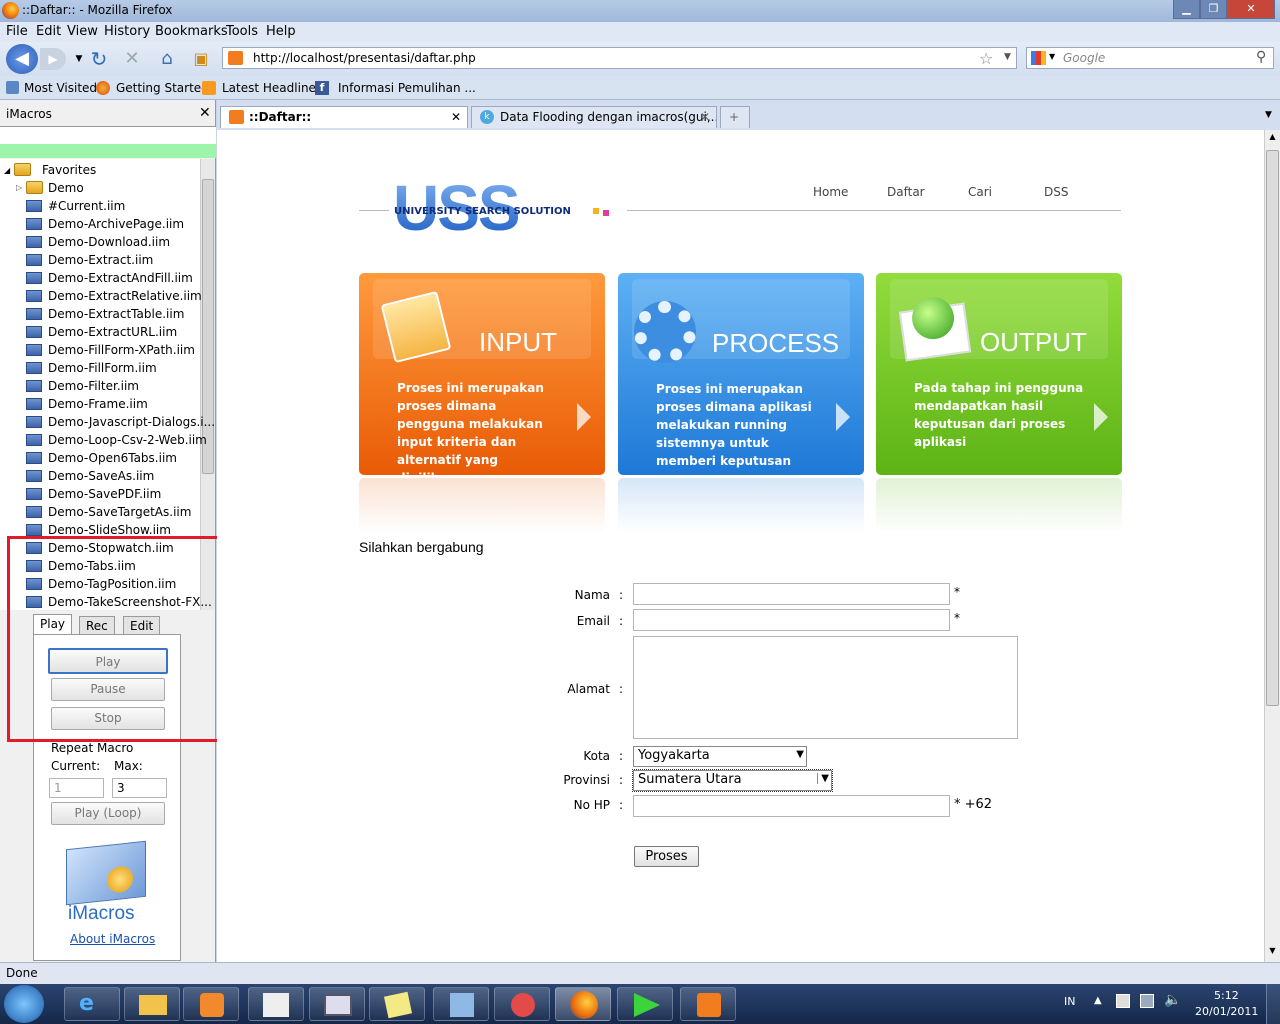  What do you see at coordinates (583, 1004) in the screenshot?
I see `firefox-taskbar-icon` at bounding box center [583, 1004].